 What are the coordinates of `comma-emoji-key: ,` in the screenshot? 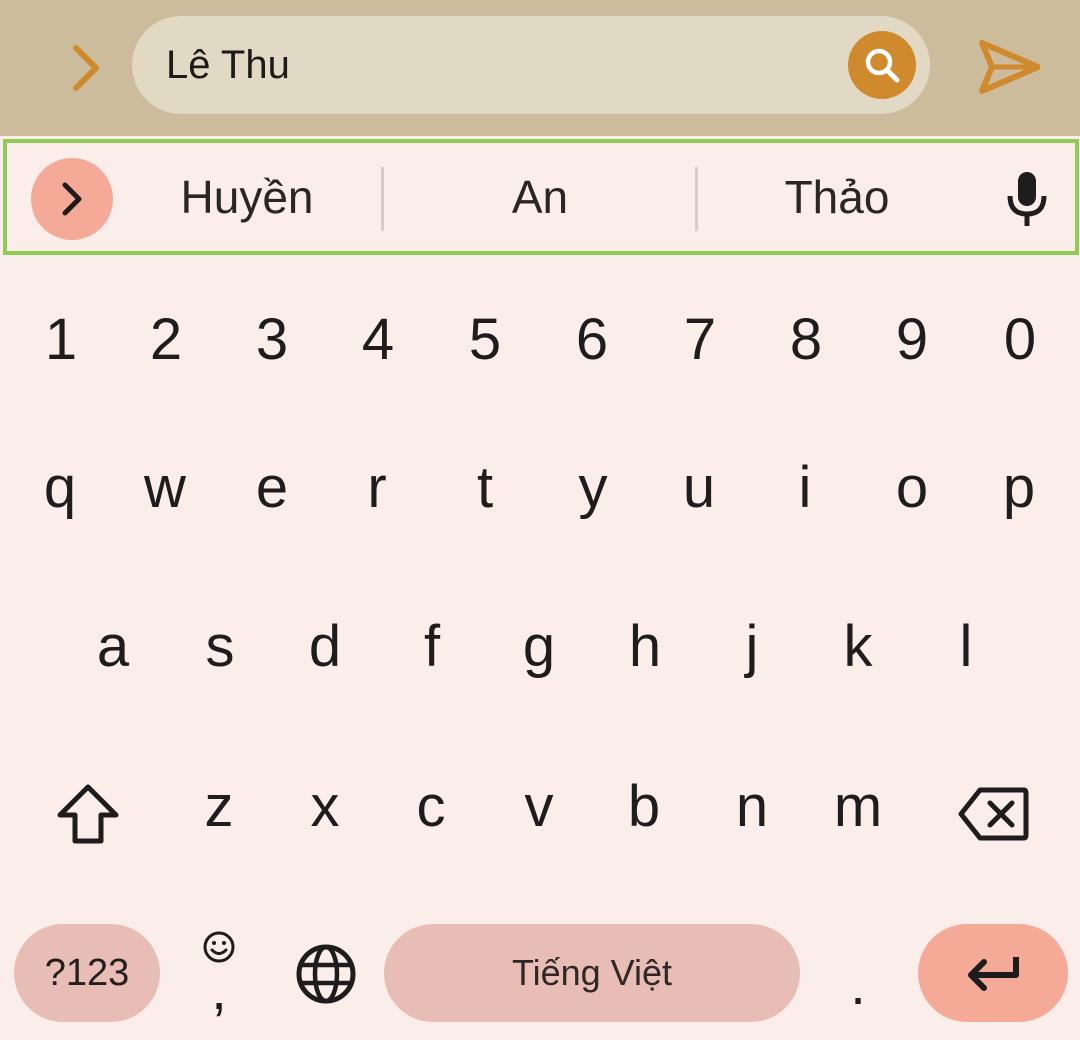 It's located at (219, 973).